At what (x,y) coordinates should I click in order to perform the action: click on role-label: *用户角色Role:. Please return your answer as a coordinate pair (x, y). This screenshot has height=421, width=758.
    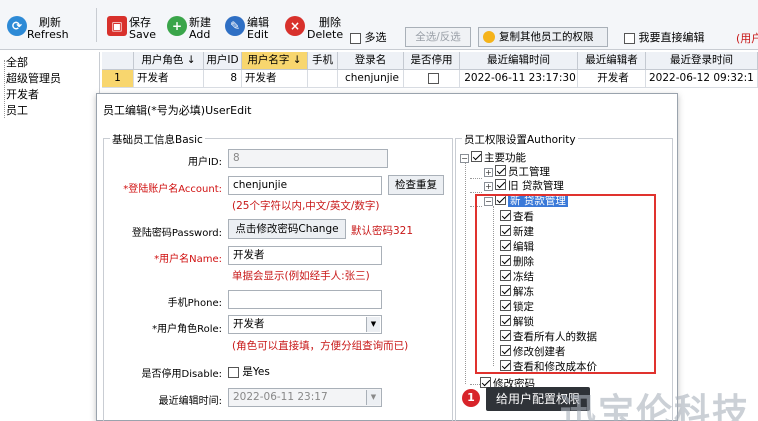
    Looking at the image, I should click on (187, 329).